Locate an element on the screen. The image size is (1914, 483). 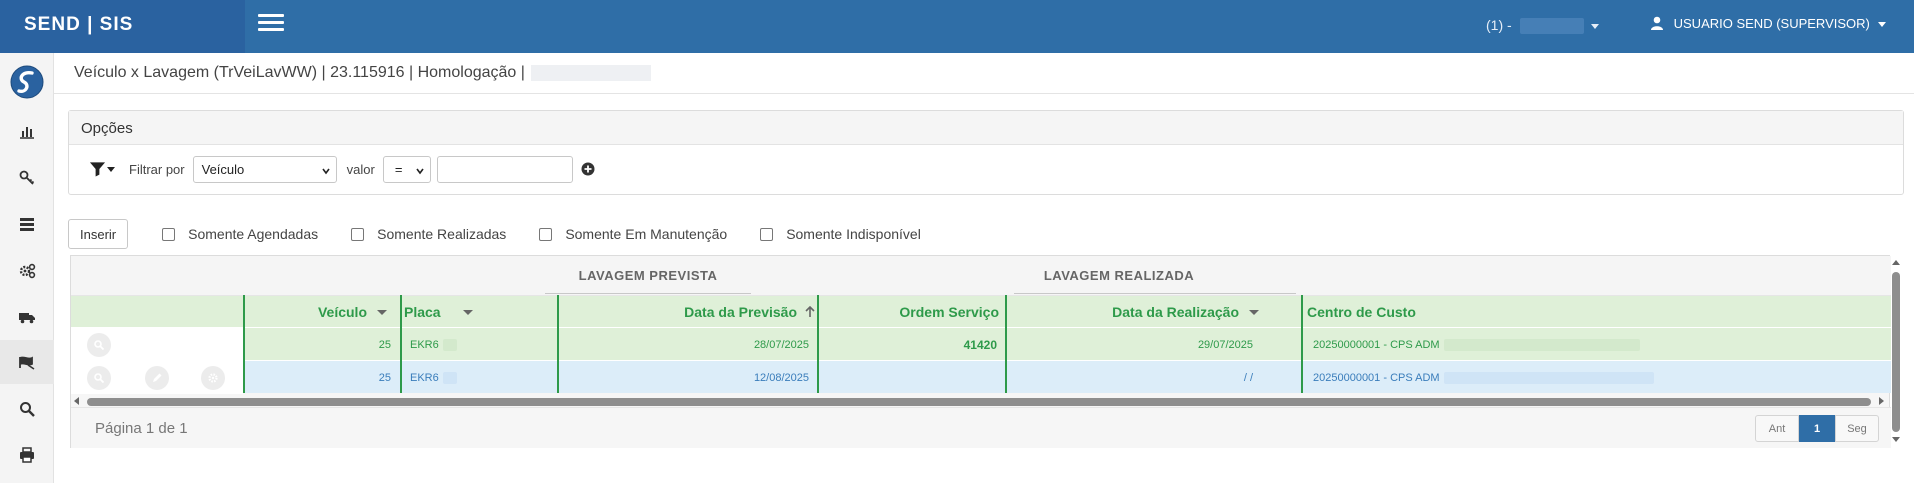
column-label: Data da Realização is located at coordinates (1175, 312).